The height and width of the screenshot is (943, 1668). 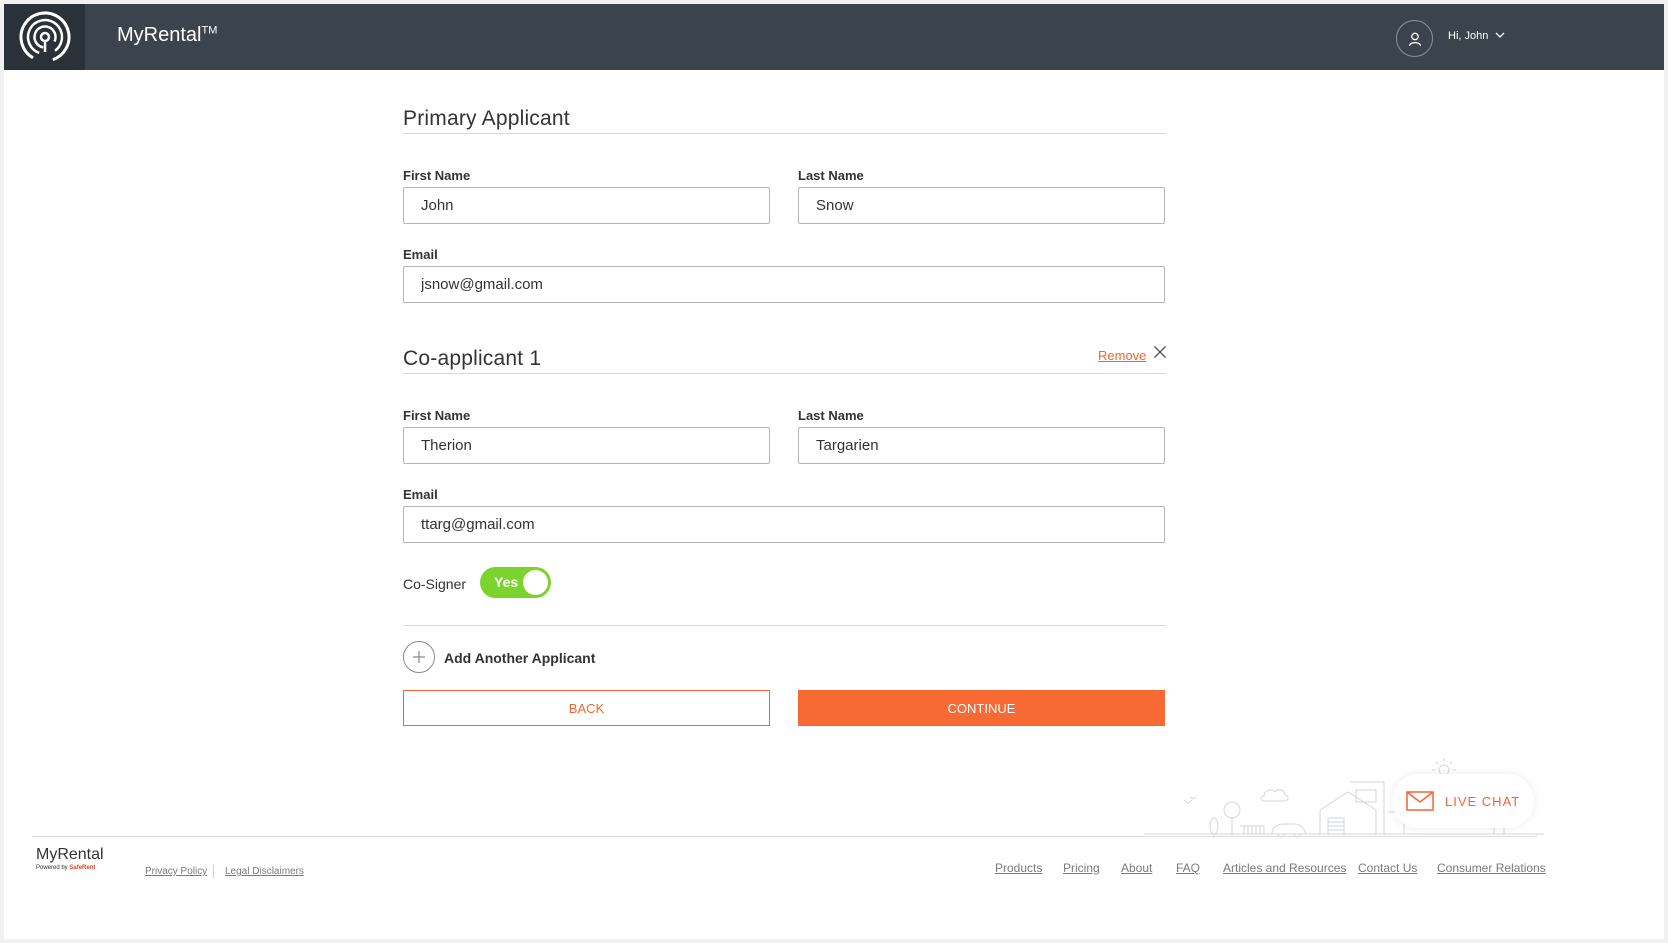 I want to click on avatar, so click(x=1414, y=38).